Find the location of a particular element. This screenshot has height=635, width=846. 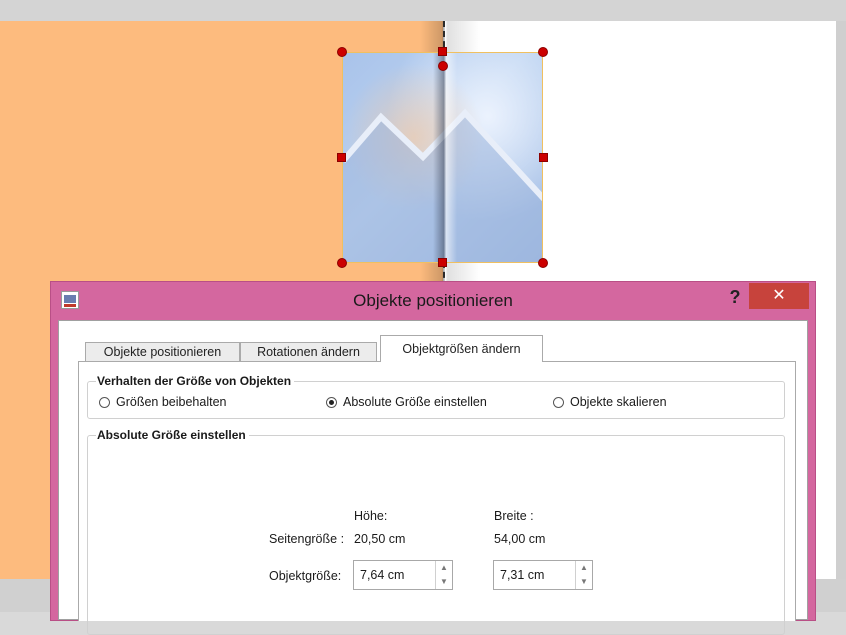

right-gutter is located at coordinates (841, 300).